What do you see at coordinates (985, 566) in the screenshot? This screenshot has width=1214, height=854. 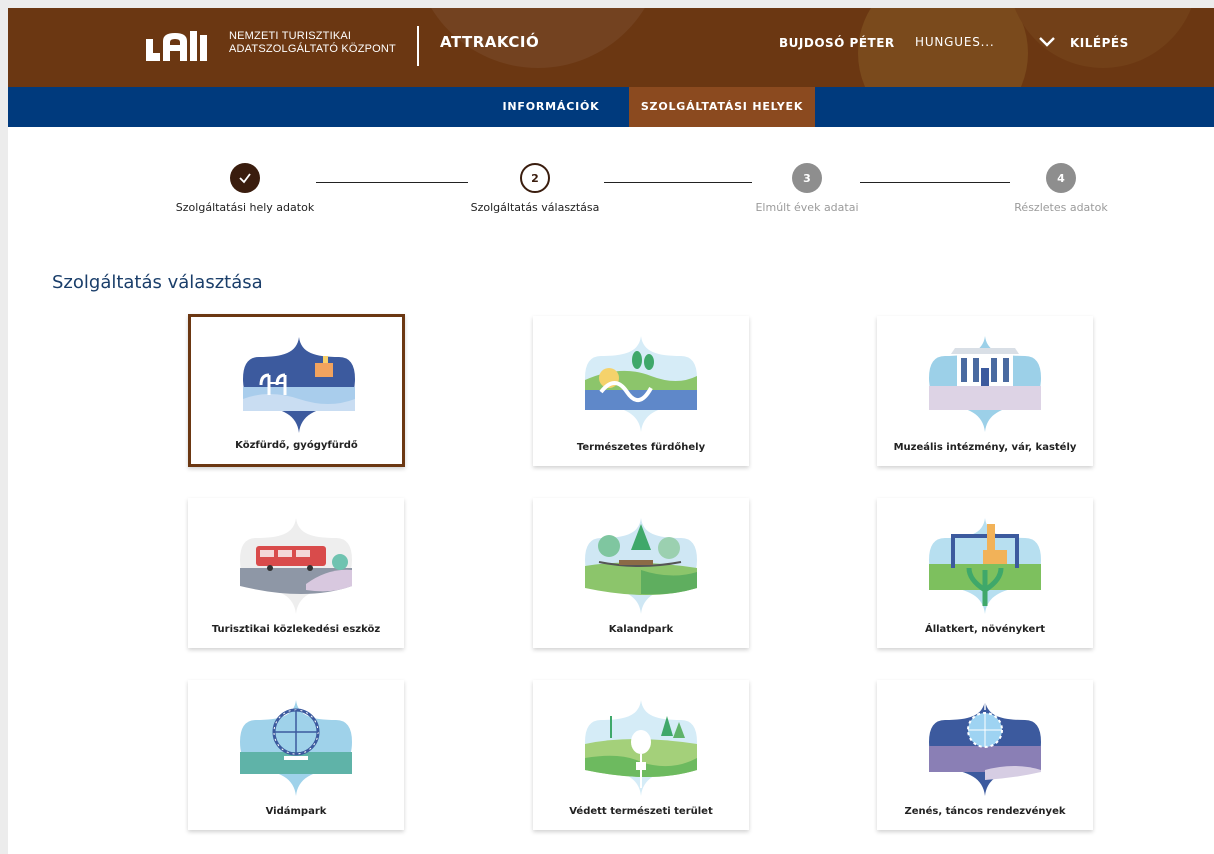 I see `zoo-icon` at bounding box center [985, 566].